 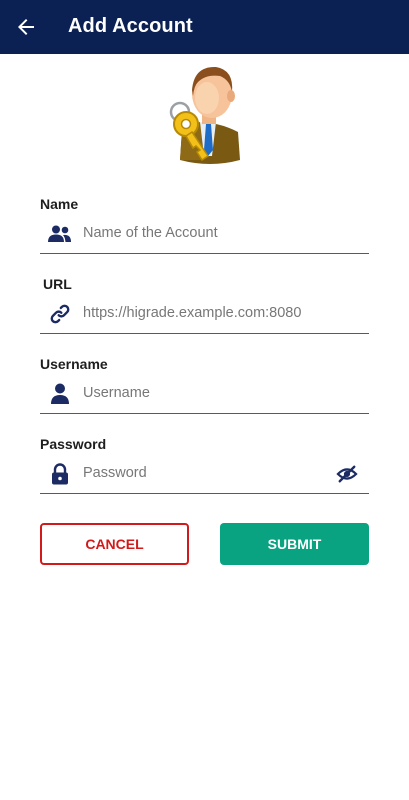 I want to click on url-label: URL, so click(x=57, y=284).